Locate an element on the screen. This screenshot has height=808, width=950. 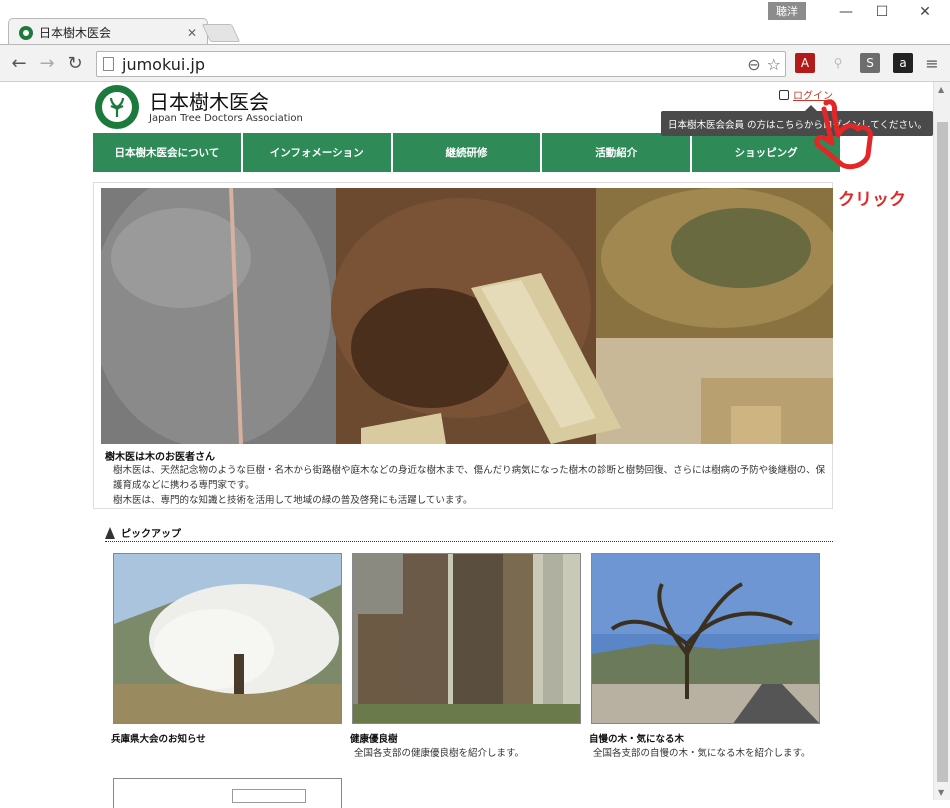
card-title: 健康優良樹 is located at coordinates (465, 738).